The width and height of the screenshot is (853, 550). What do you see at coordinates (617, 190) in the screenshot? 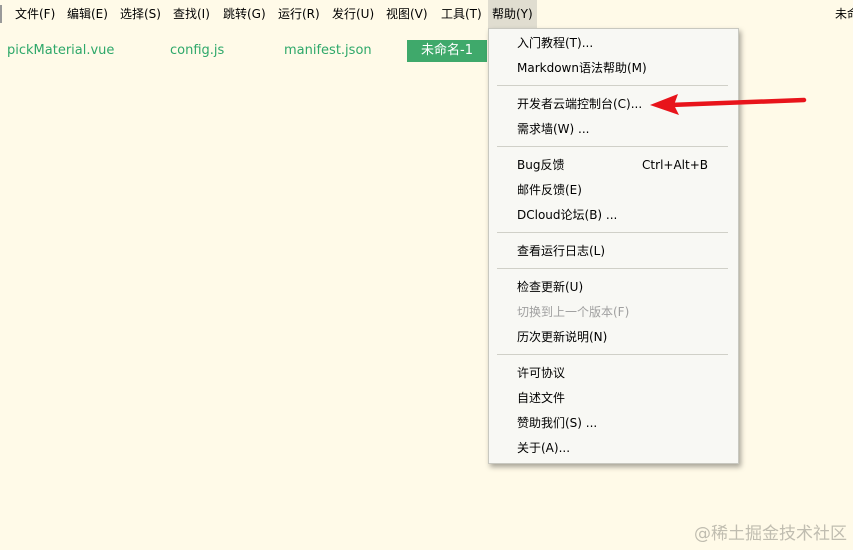
I see `menu-item-email-feedback: 邮件反馈(E)` at bounding box center [617, 190].